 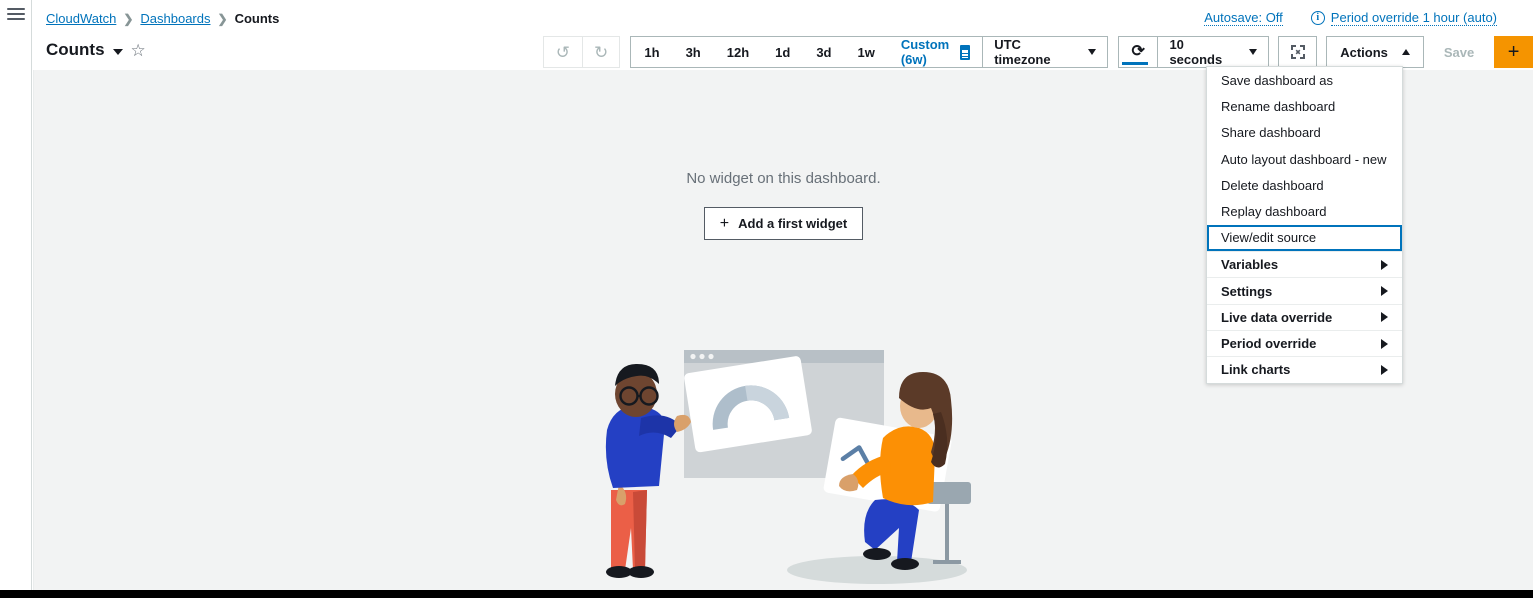 What do you see at coordinates (865, 52) in the screenshot?
I see `range-1w: 1w` at bounding box center [865, 52].